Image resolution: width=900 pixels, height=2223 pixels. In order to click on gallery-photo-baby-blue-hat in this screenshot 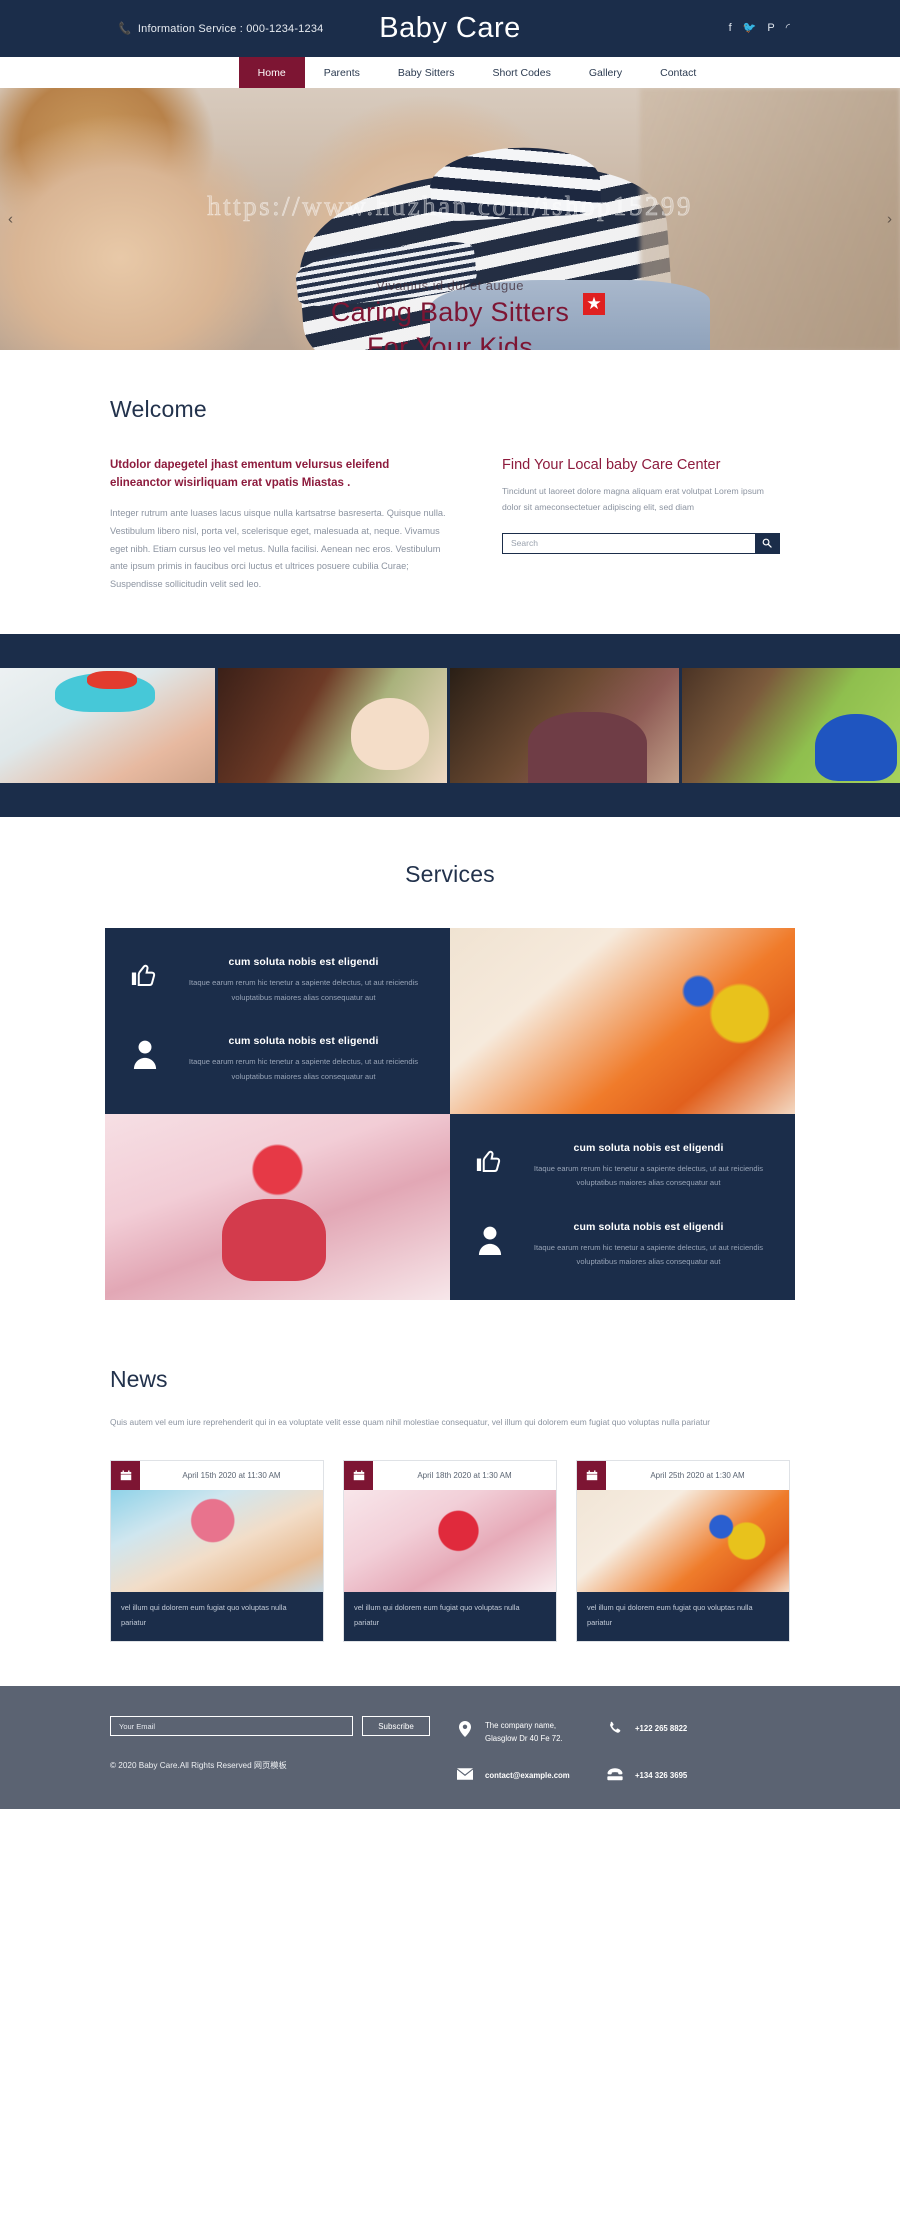, I will do `click(107, 726)`.